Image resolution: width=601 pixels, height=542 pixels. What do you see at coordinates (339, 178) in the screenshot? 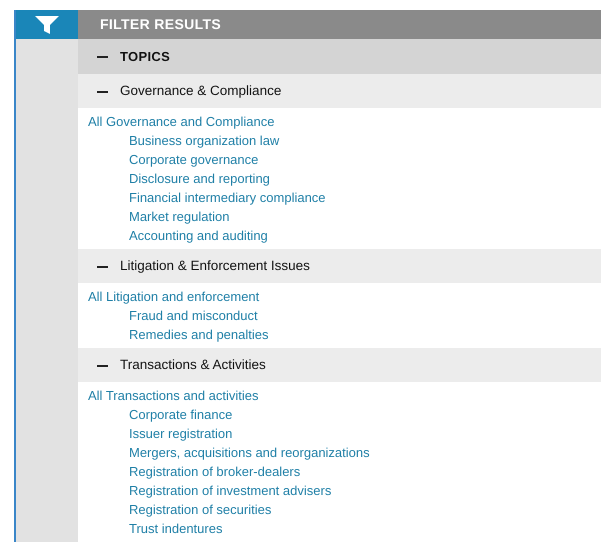
I see `topic-link: Disclosure and reporting` at bounding box center [339, 178].